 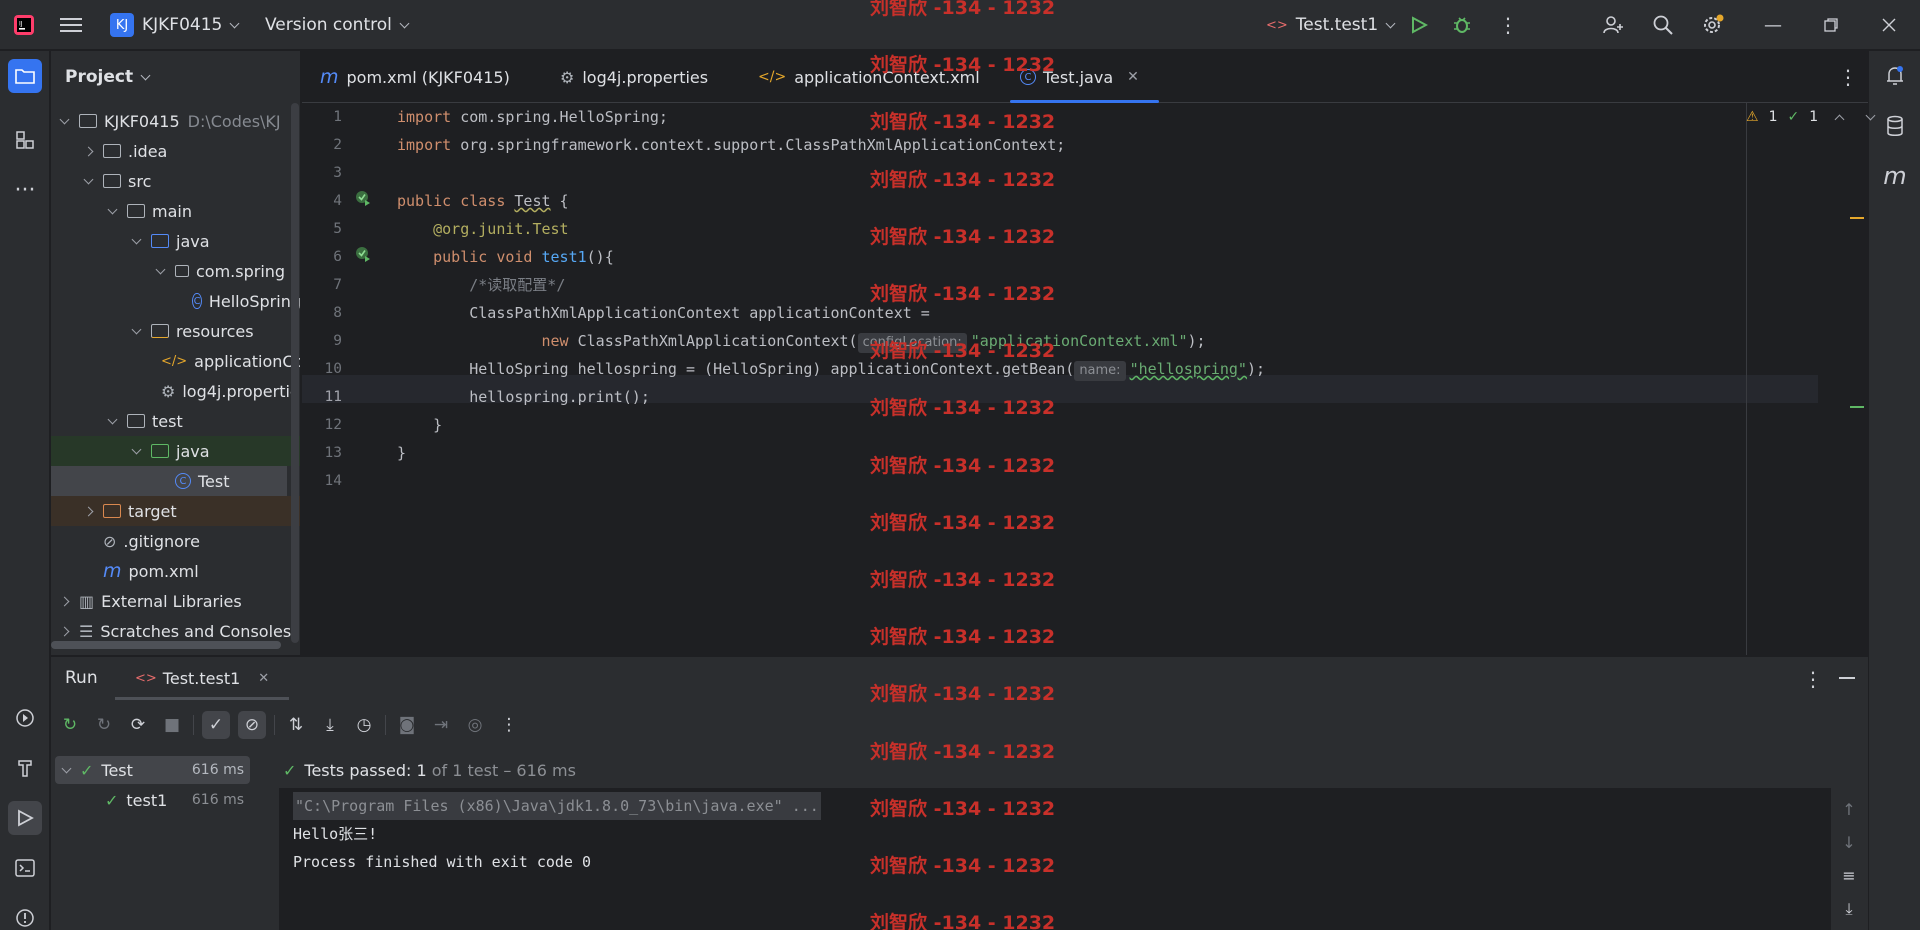 I want to click on more-tools-icon: ···, so click(x=25, y=190).